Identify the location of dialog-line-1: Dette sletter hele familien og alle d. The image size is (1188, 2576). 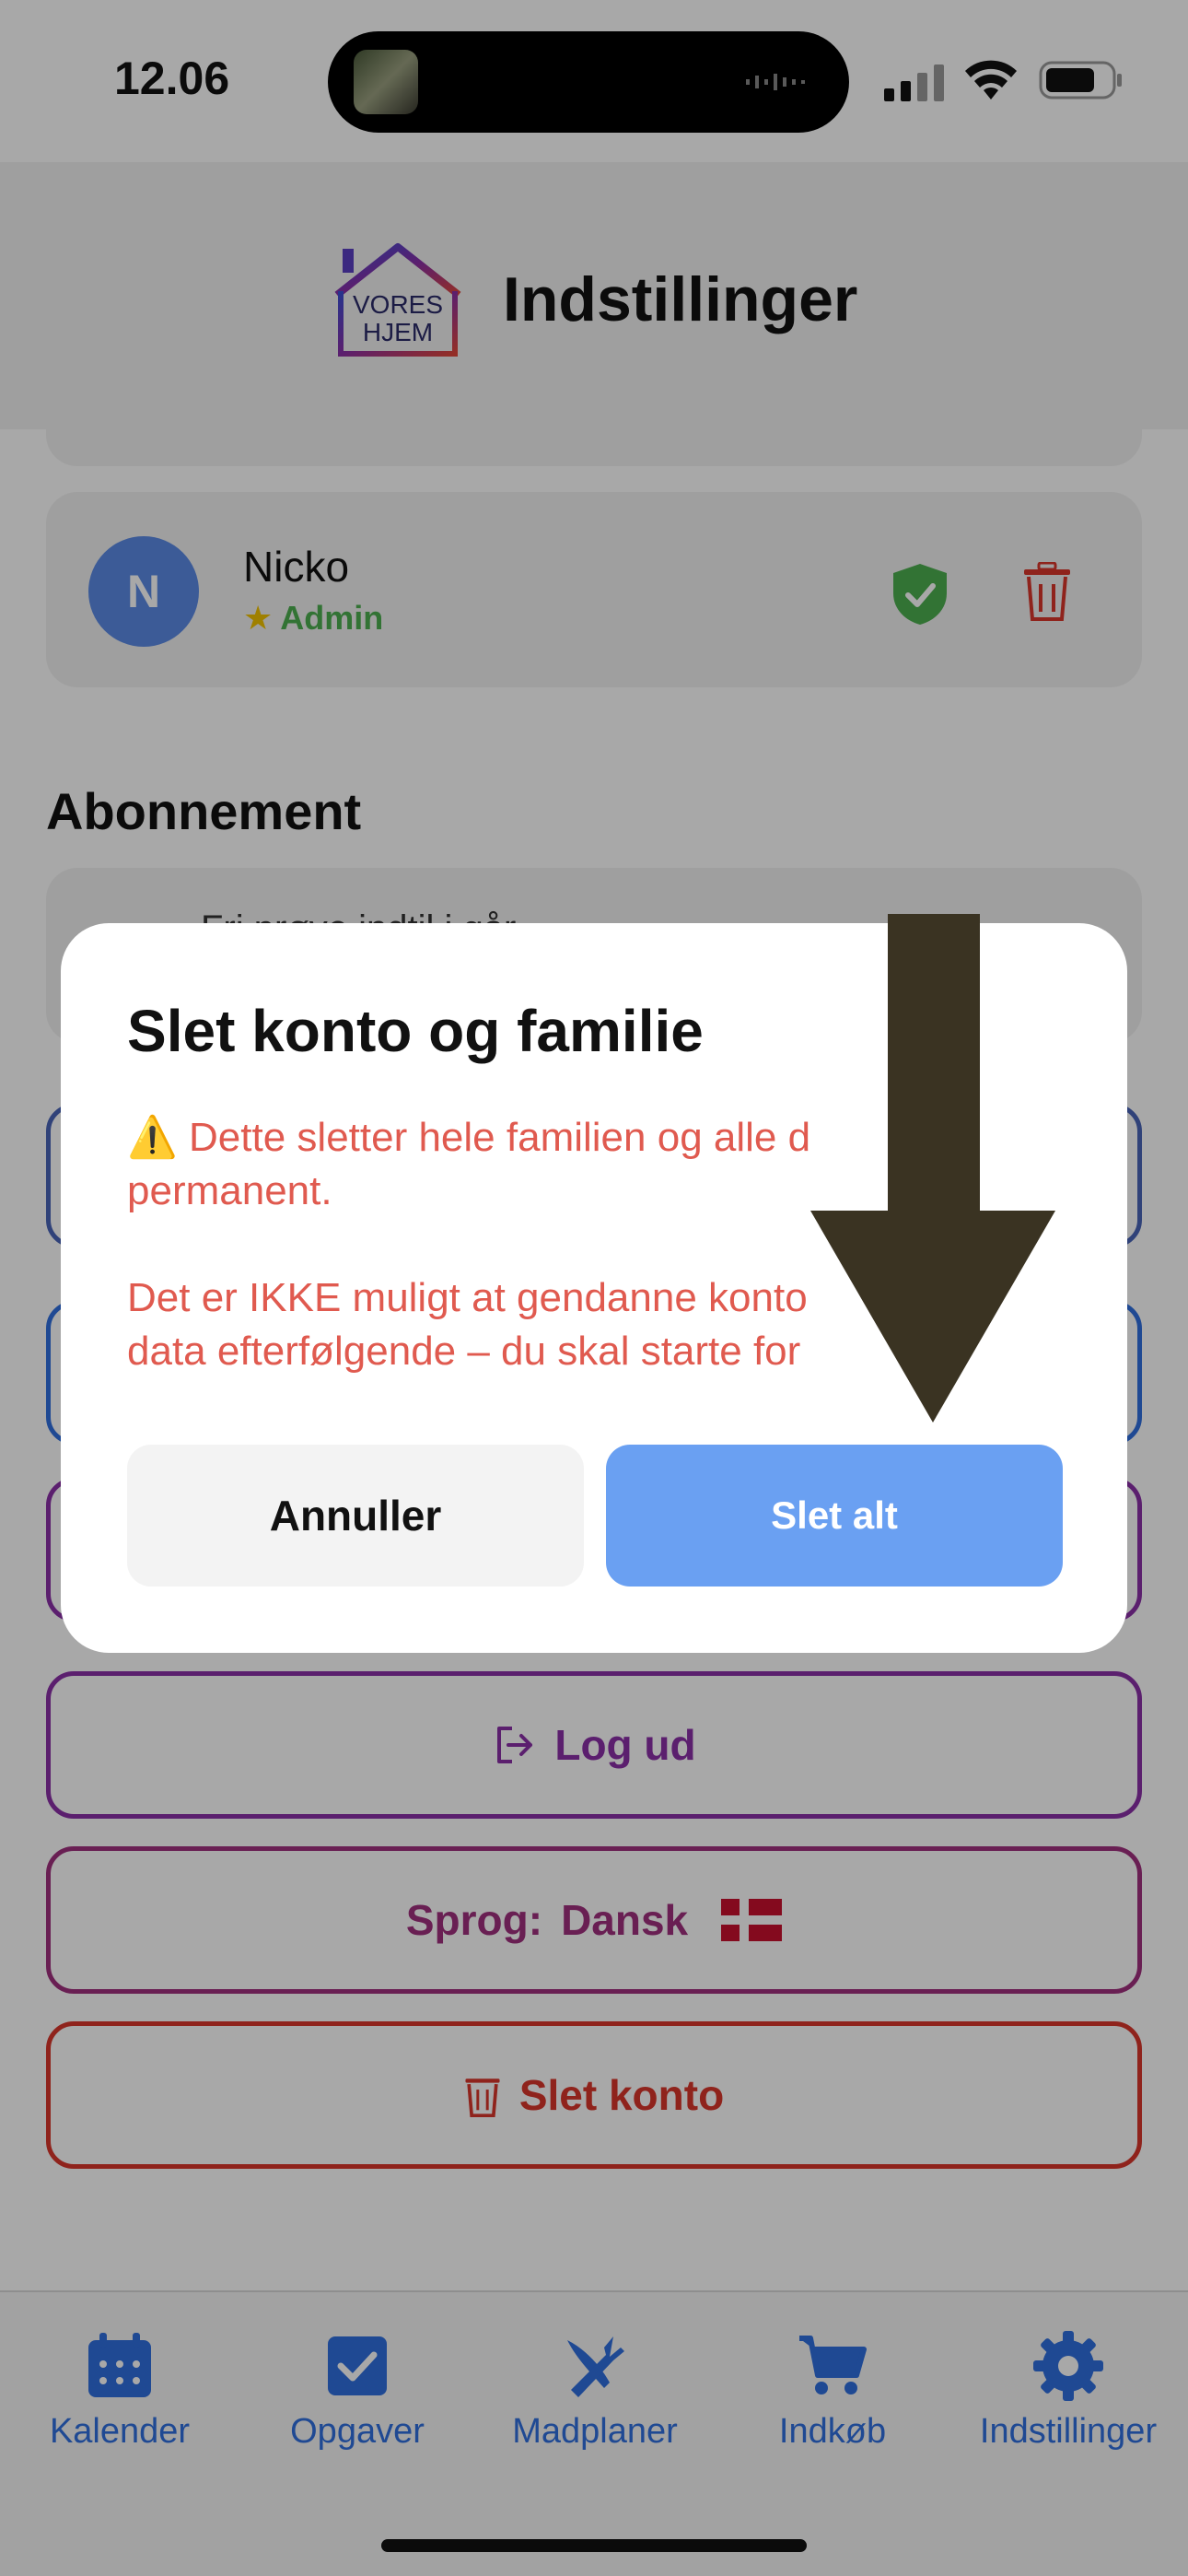
(500, 1137).